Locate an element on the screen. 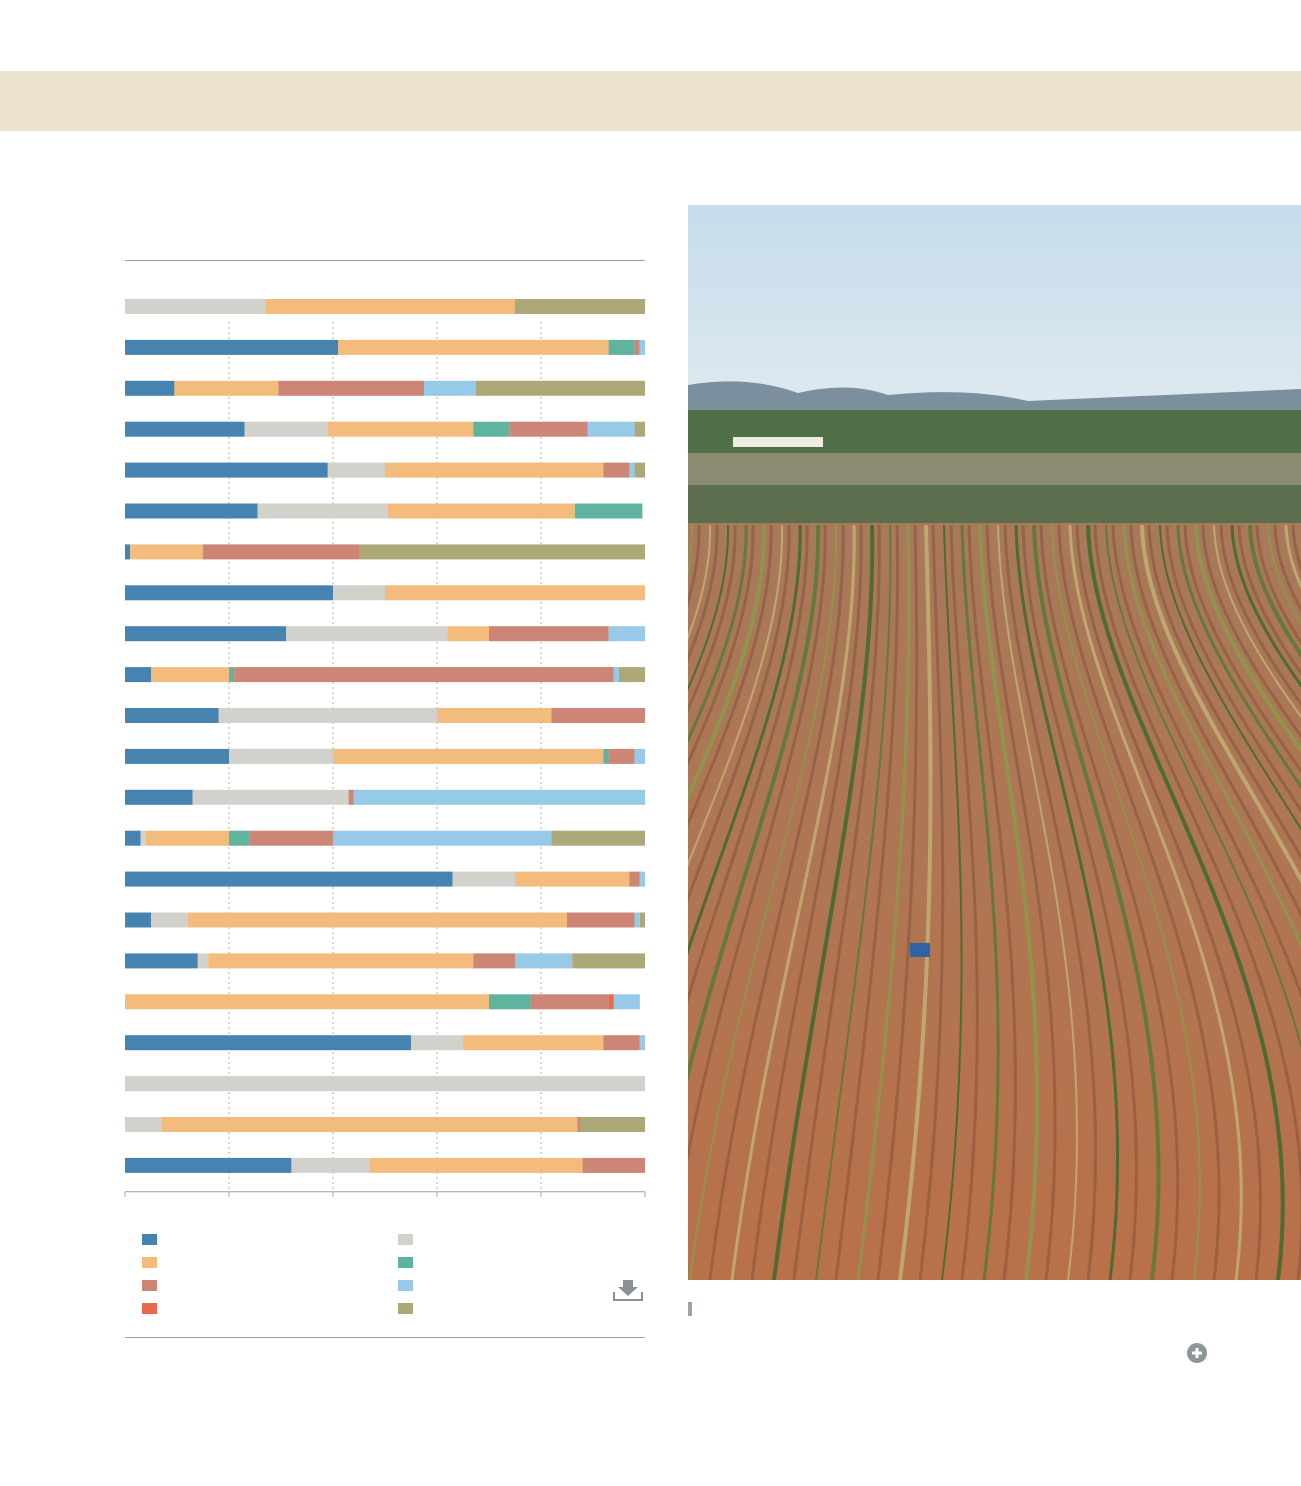  zoom-plus-icon is located at coordinates (1197, 1353).